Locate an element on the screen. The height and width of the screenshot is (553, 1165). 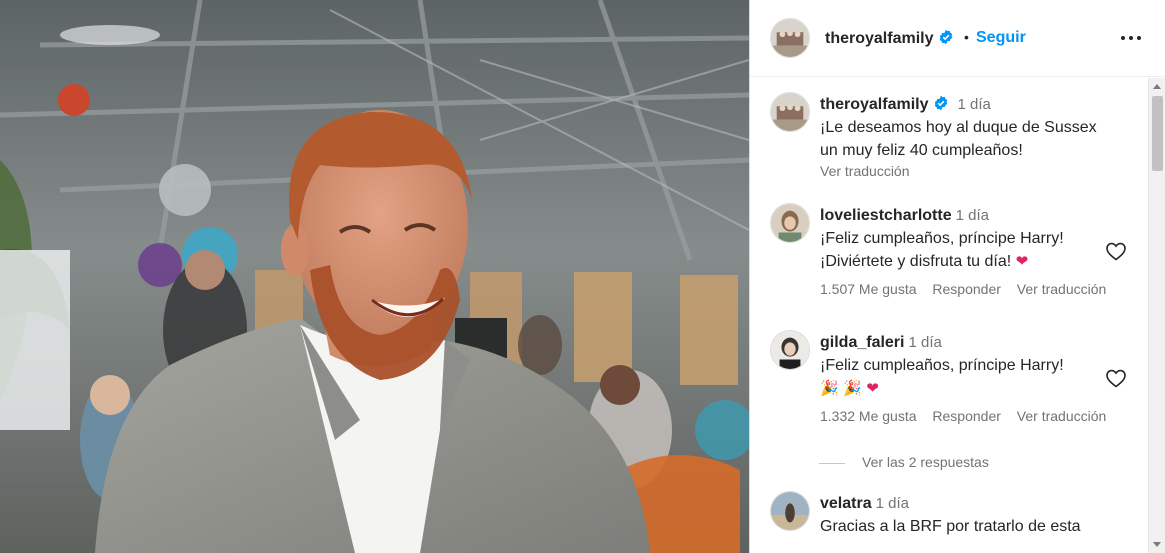
comment-header: velatra 1 día is located at coordinates (970, 504).